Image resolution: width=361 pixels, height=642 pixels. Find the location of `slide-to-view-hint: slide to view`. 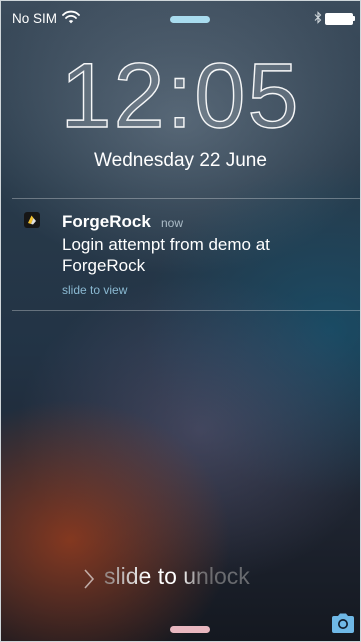

slide-to-view-hint: slide to view is located at coordinates (95, 290).